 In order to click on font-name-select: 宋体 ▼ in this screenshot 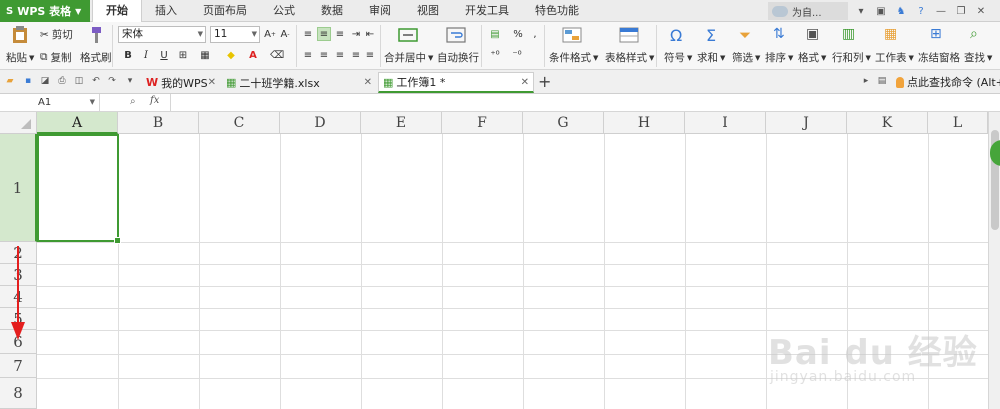, I will do `click(162, 34)`.